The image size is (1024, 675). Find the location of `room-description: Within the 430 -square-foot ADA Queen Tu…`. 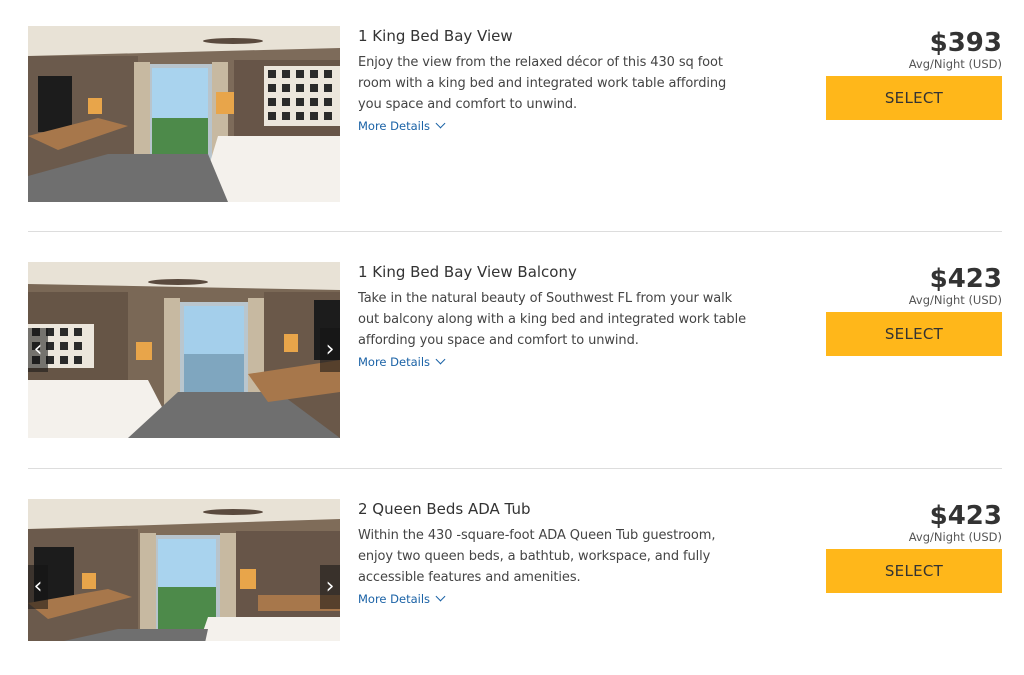

room-description: Within the 430 -square-foot ADA Queen Tu… is located at coordinates (537, 556).